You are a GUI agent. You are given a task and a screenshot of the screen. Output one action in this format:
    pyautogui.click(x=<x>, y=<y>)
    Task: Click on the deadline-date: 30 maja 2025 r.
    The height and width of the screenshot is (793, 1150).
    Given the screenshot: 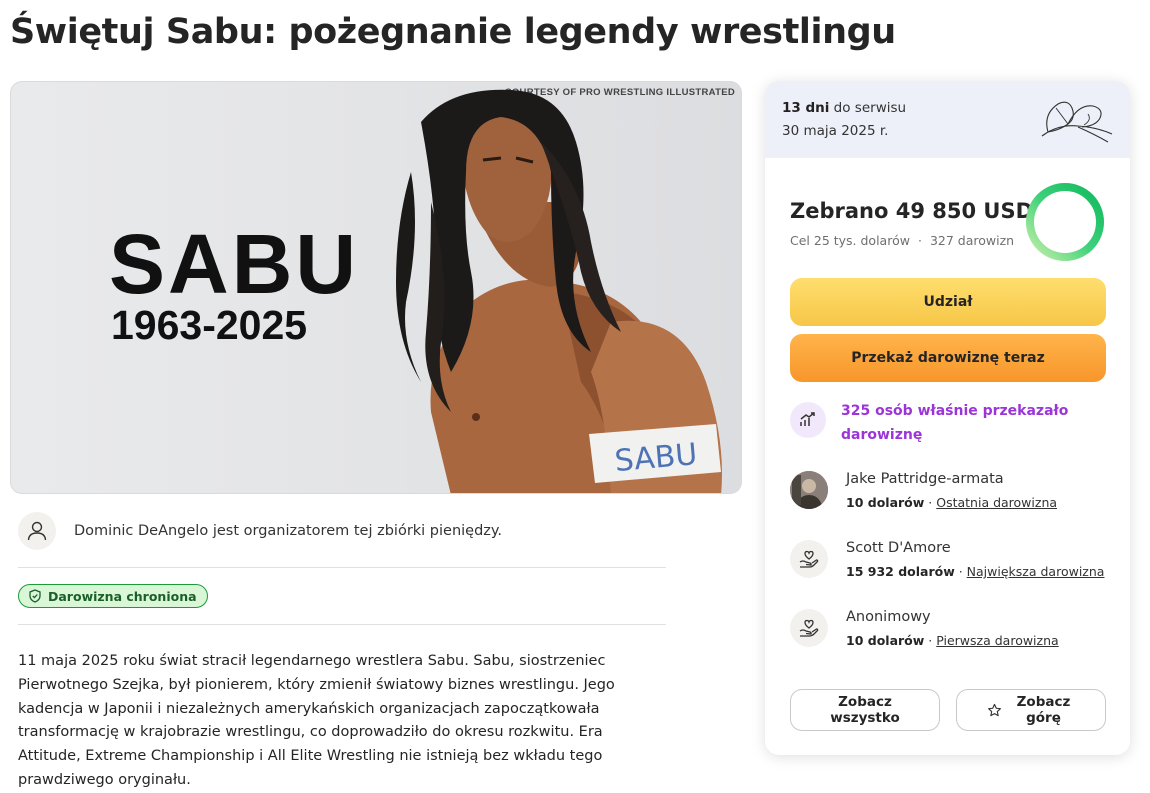 What is the action you would take?
    pyautogui.click(x=835, y=131)
    